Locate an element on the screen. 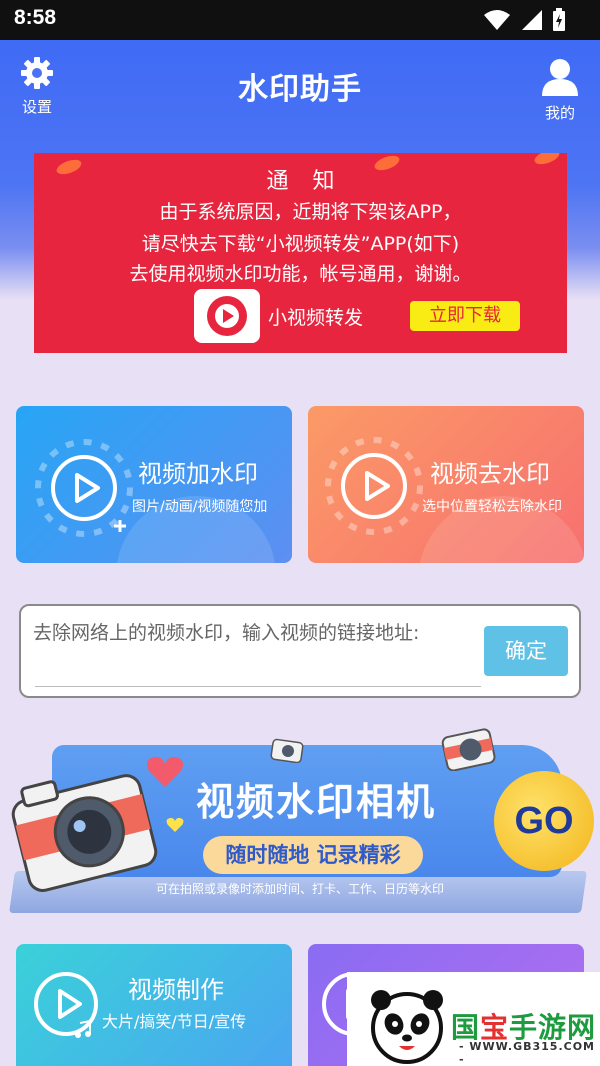 This screenshot has height=1066, width=600. profile-label: 我的 is located at coordinates (559, 113).